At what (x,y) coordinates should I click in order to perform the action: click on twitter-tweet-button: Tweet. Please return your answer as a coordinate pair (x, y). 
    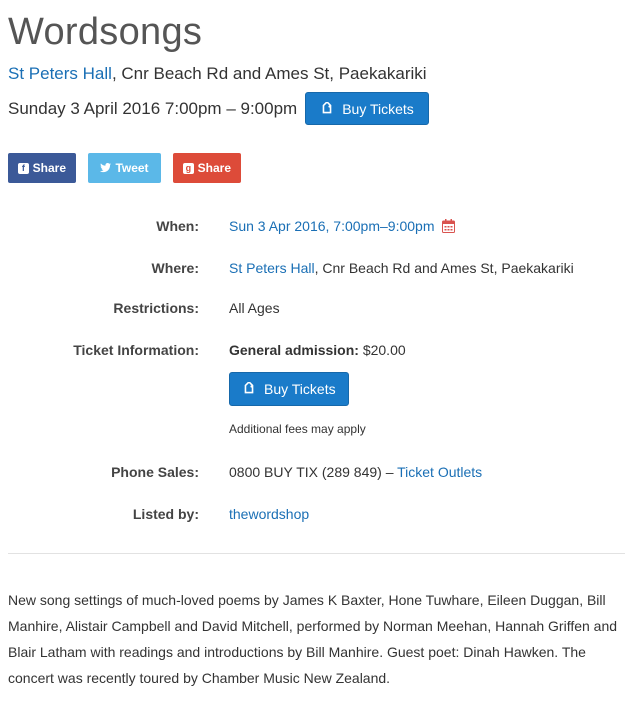
    Looking at the image, I should click on (124, 168).